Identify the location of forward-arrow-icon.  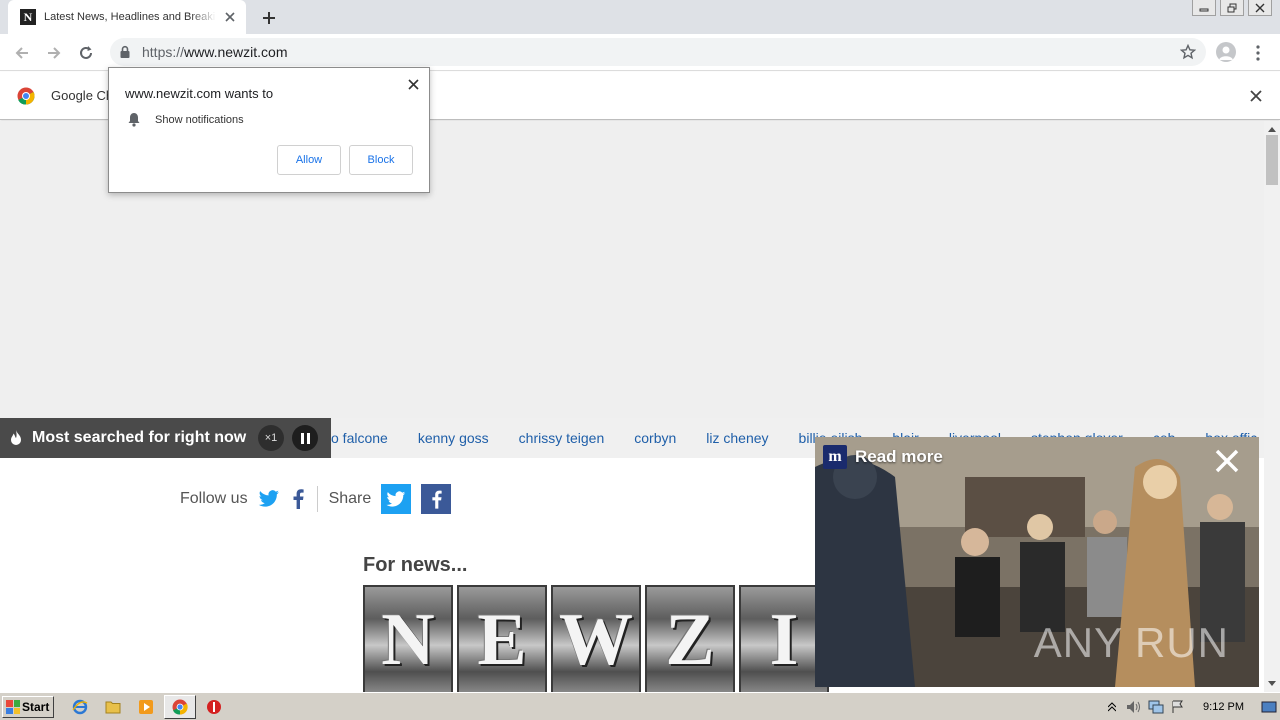
(54, 53).